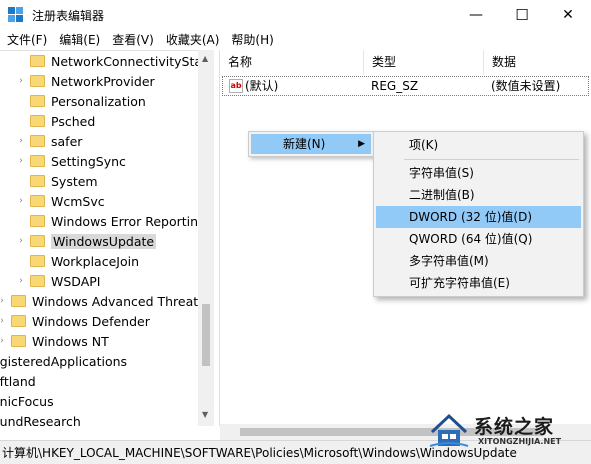 This screenshot has height=464, width=591. What do you see at coordinates (304, 144) in the screenshot?
I see `menu-new-label: 新建(N)` at bounding box center [304, 144].